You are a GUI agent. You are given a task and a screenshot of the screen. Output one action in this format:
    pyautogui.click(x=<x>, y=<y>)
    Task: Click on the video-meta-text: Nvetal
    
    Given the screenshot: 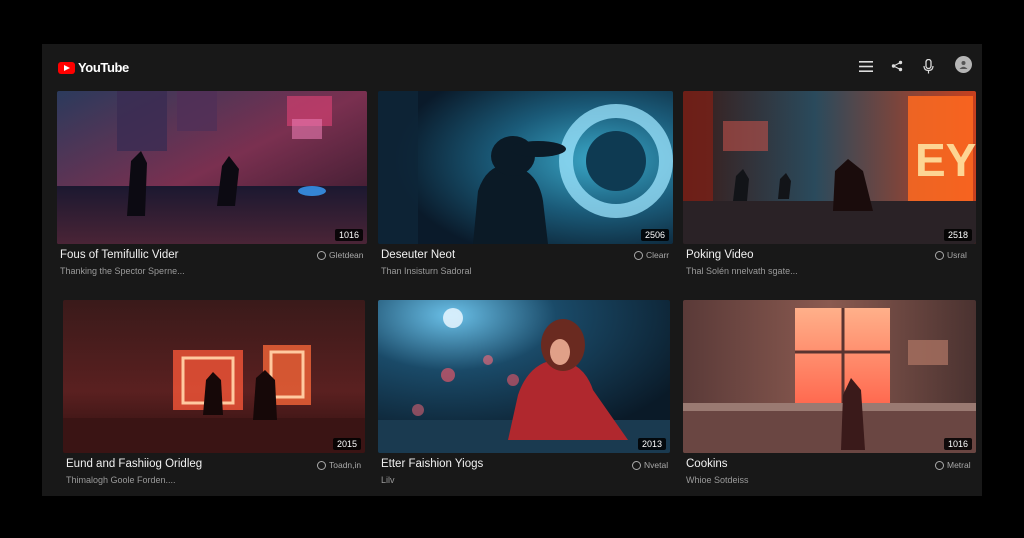 What is the action you would take?
    pyautogui.click(x=656, y=465)
    